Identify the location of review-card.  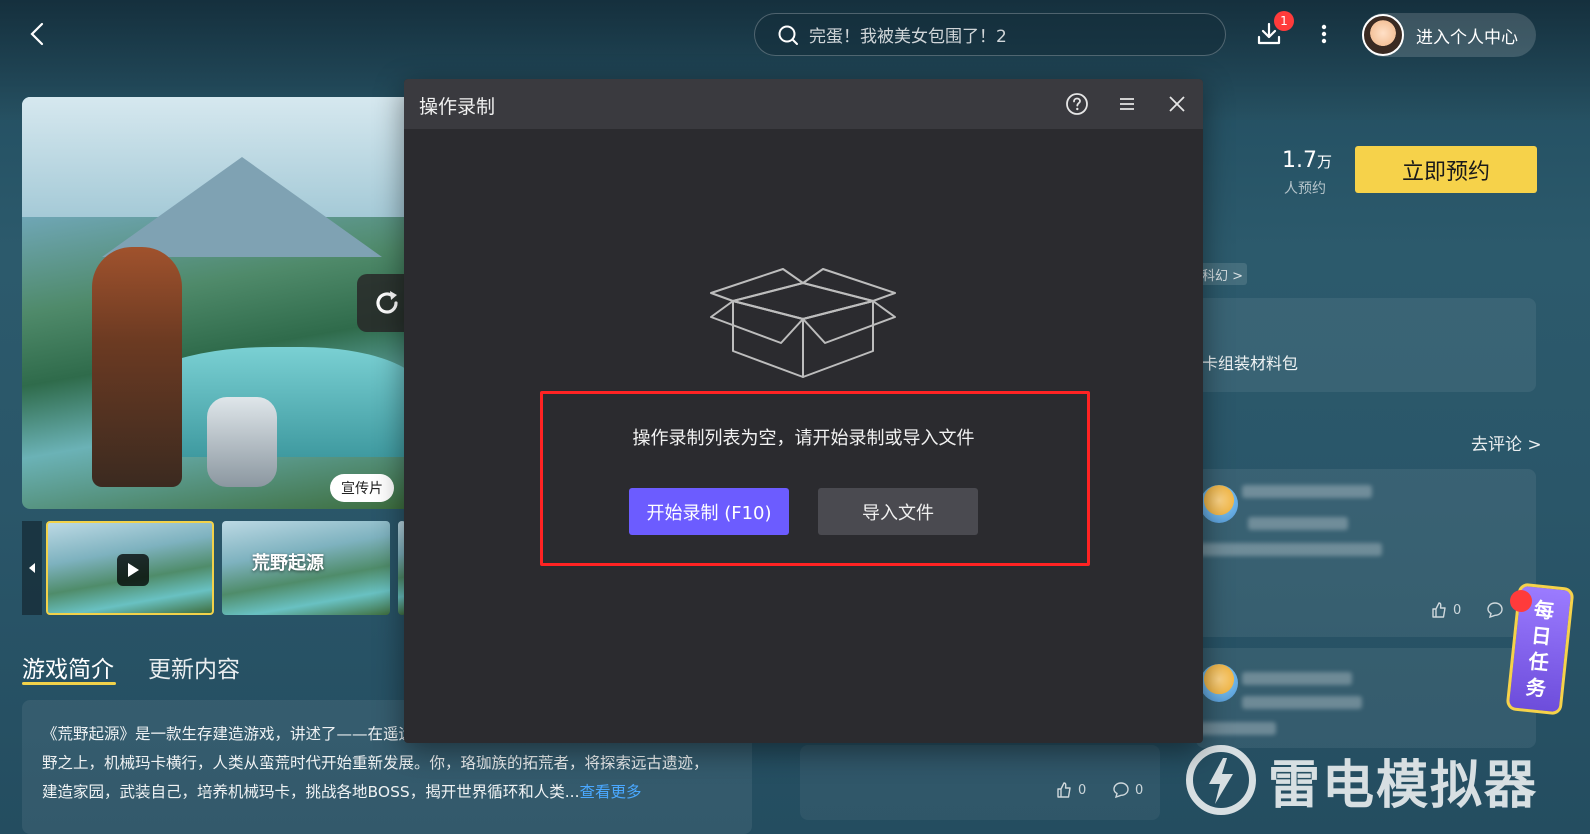
(1366, 698).